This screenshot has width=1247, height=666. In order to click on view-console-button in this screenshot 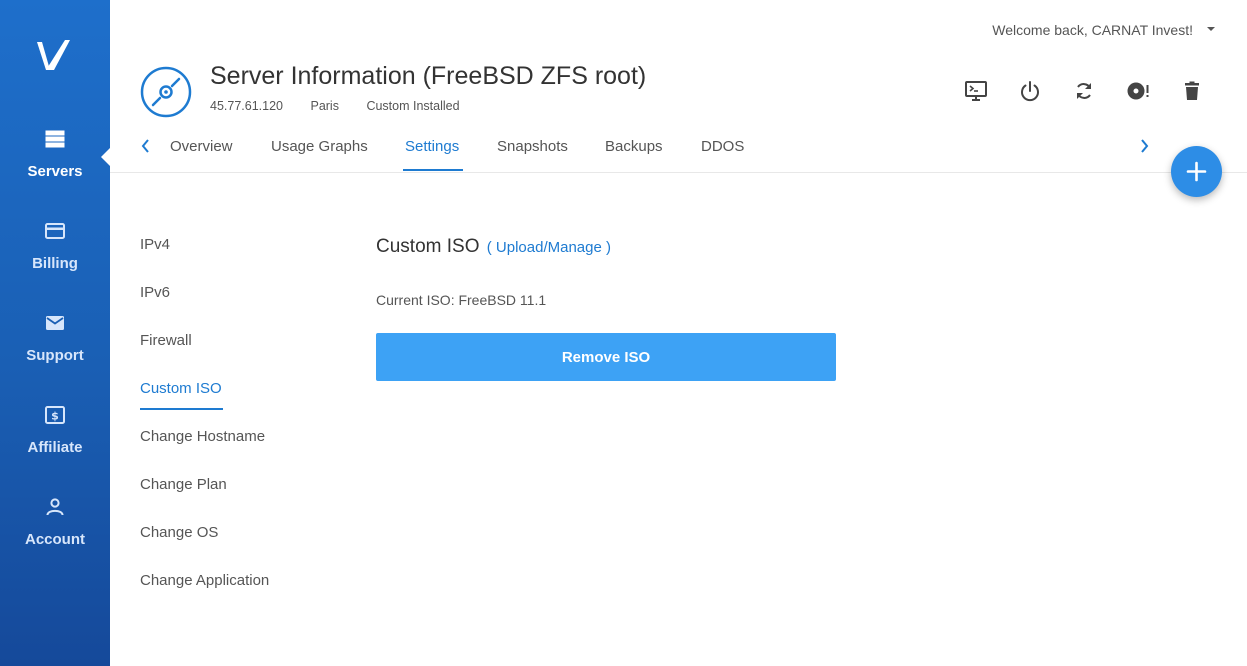, I will do `click(976, 91)`.